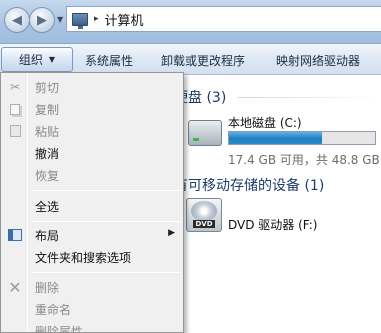  What do you see at coordinates (92, 87) in the screenshot?
I see `menu-item-cut: ✂ 剪切` at bounding box center [92, 87].